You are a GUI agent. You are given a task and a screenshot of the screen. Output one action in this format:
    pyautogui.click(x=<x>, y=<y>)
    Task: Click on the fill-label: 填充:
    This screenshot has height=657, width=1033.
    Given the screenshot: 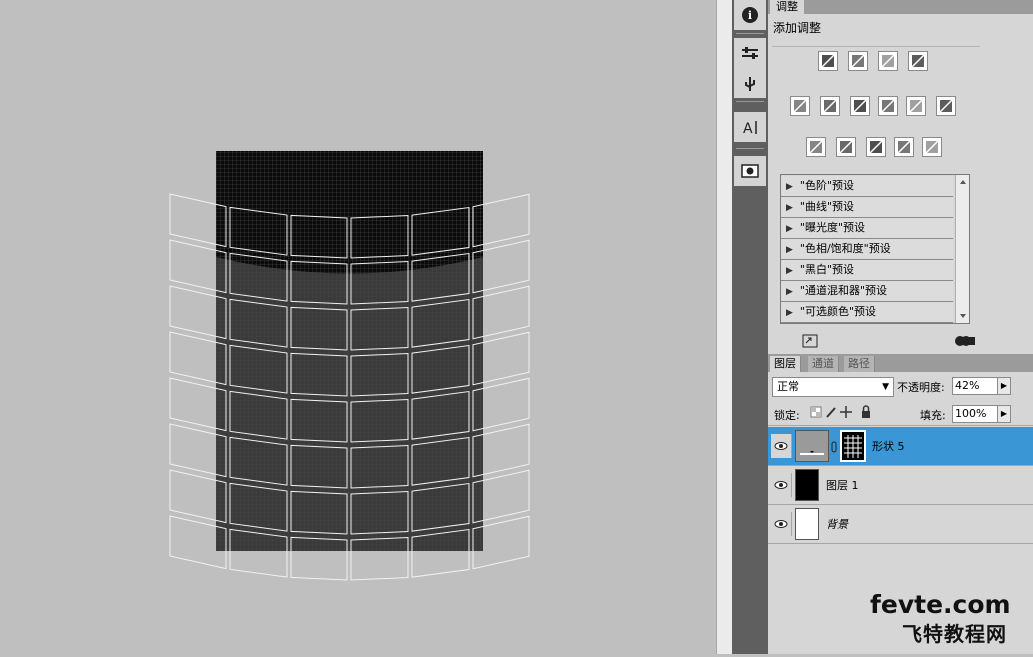 What is the action you would take?
    pyautogui.click(x=933, y=415)
    